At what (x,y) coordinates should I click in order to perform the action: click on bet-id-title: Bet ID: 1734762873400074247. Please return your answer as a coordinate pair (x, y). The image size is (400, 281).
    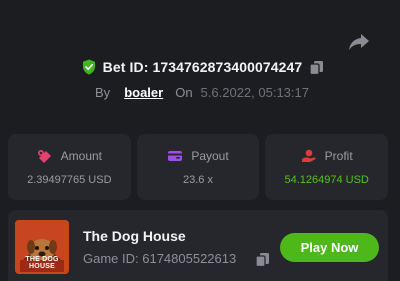
    Looking at the image, I should click on (202, 67).